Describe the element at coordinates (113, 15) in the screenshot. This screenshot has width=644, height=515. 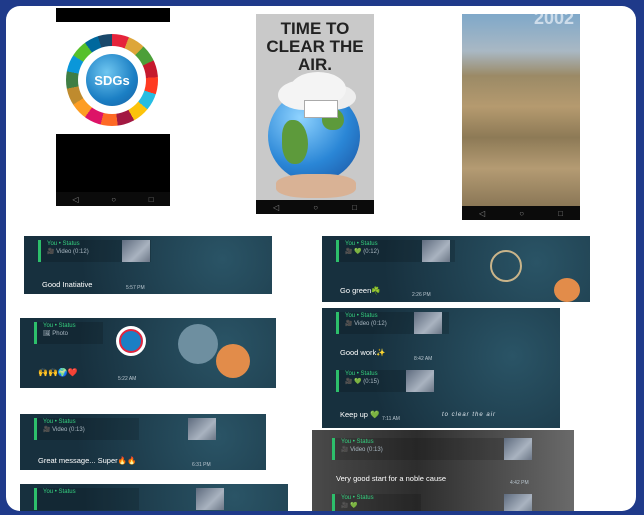
I see `phone-screenshot-sdg-top-bar` at that location.